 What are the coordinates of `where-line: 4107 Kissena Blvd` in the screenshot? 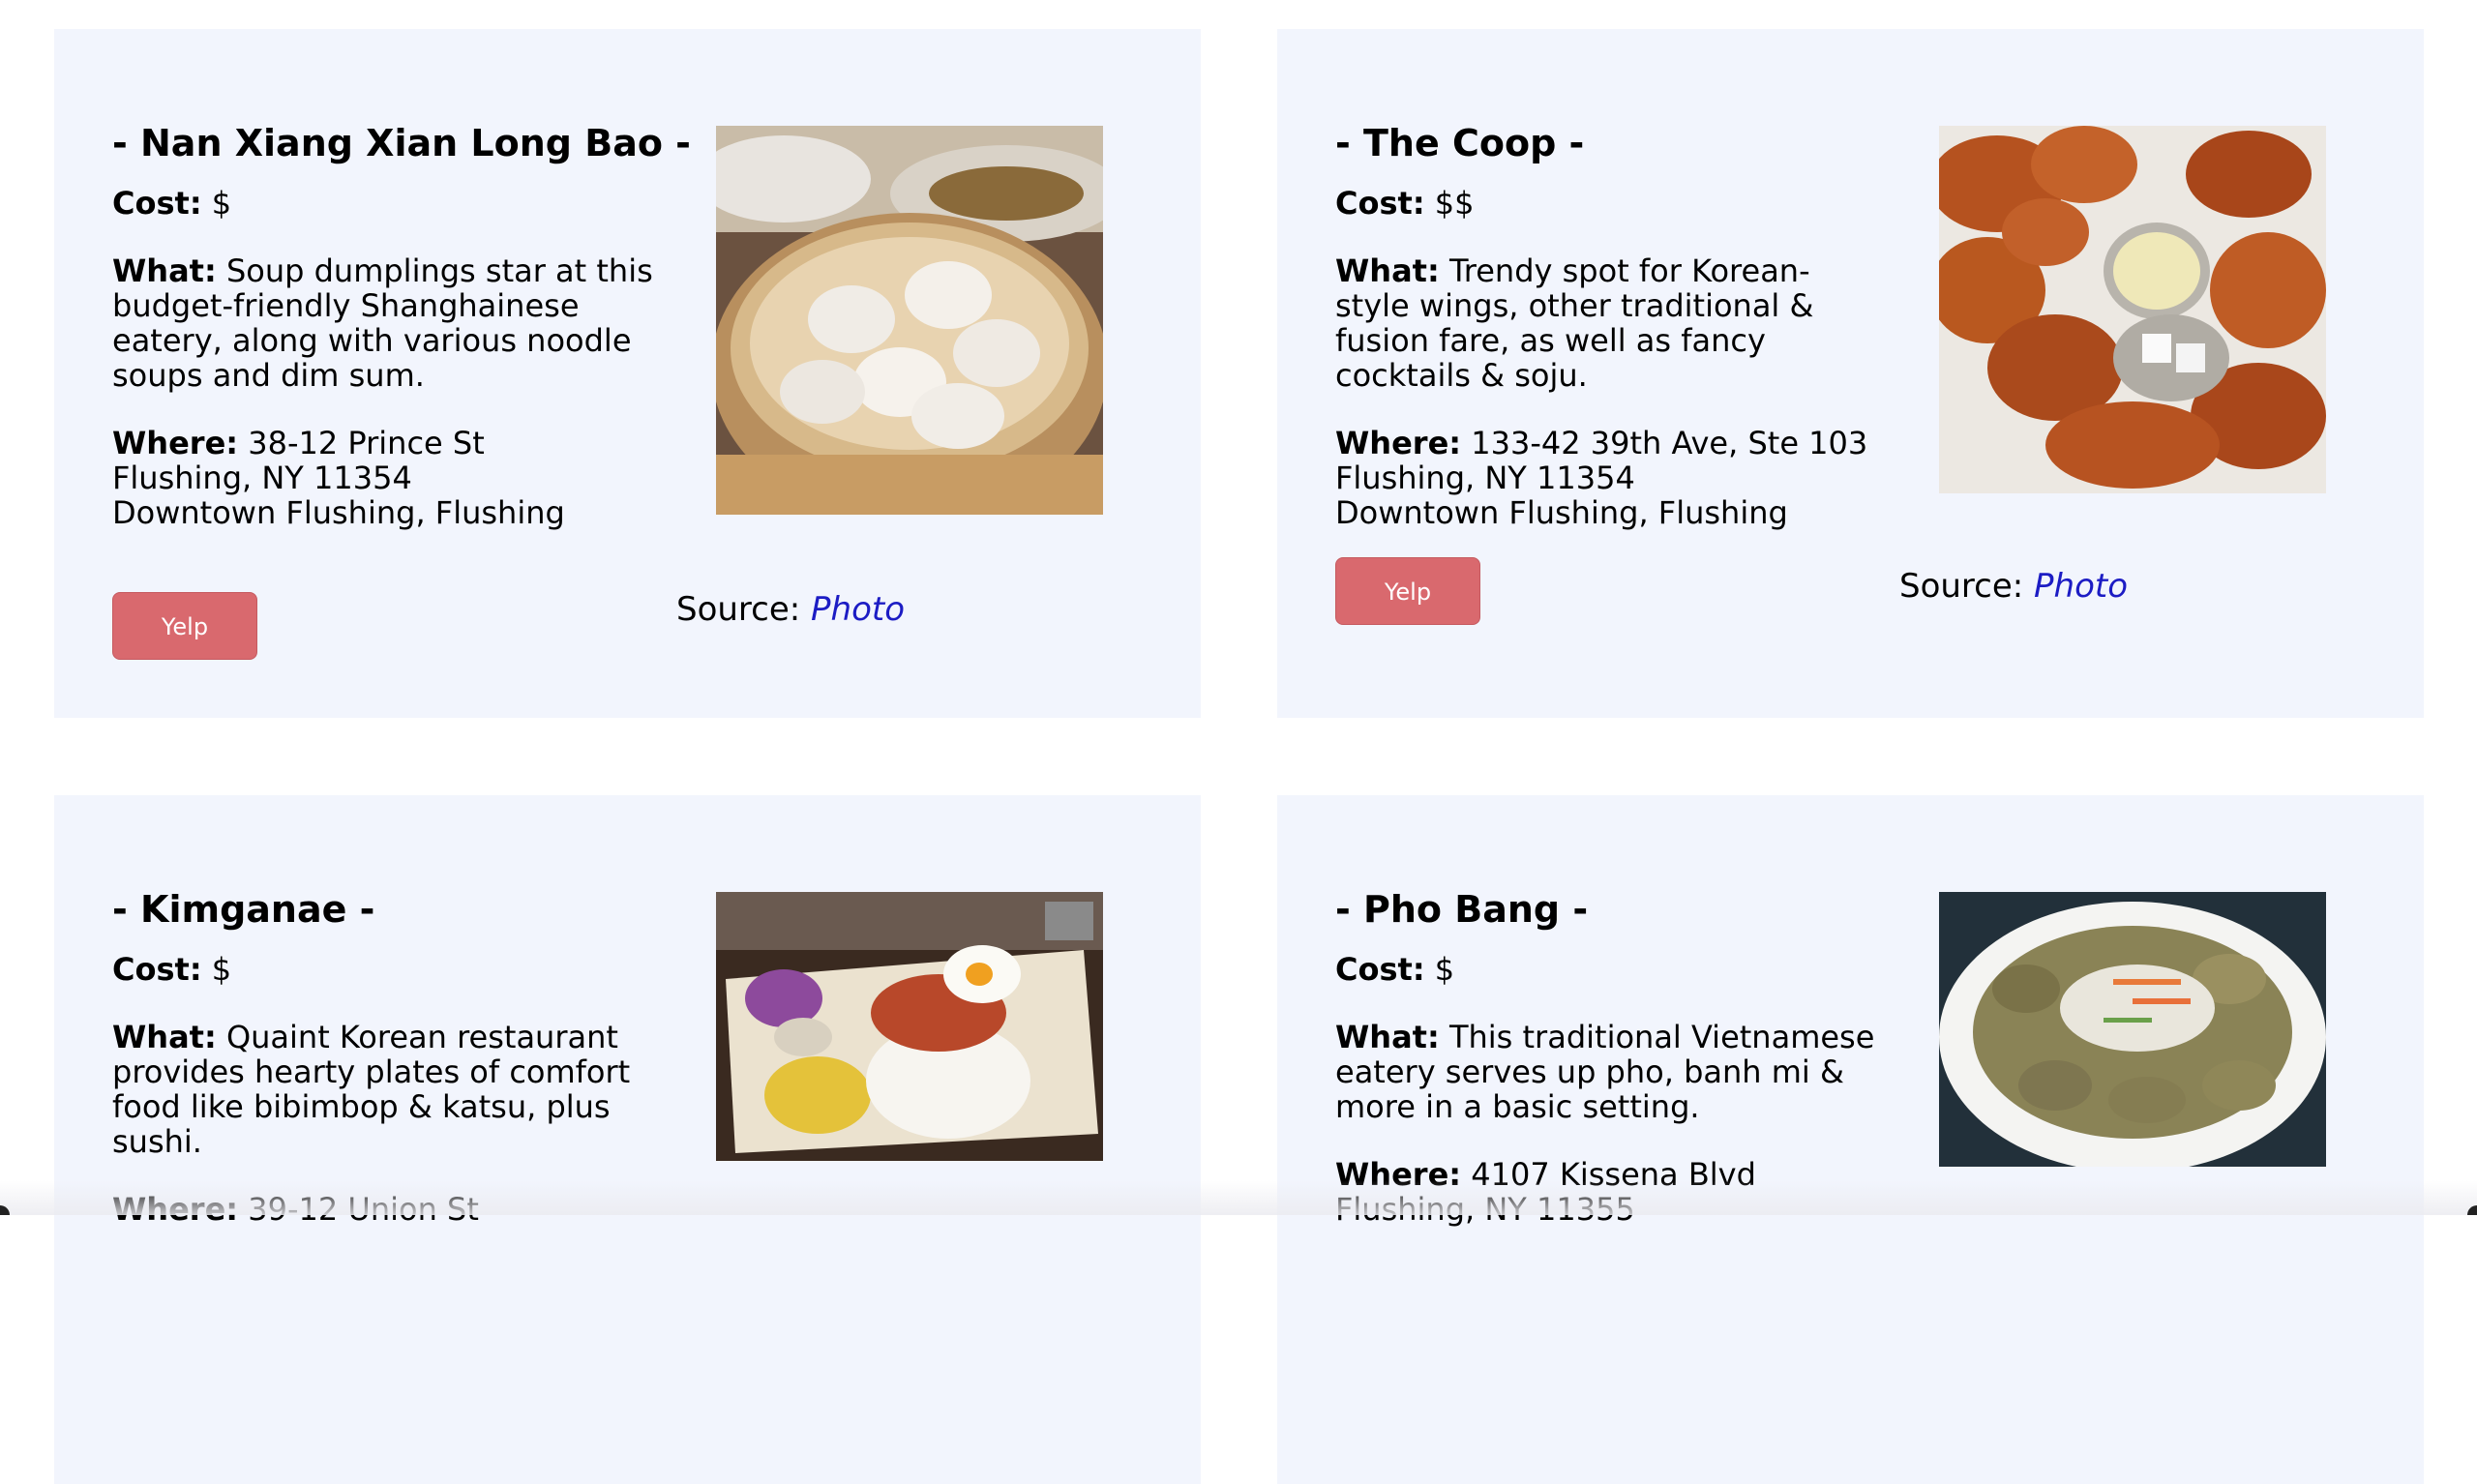 It's located at (1613, 1174).